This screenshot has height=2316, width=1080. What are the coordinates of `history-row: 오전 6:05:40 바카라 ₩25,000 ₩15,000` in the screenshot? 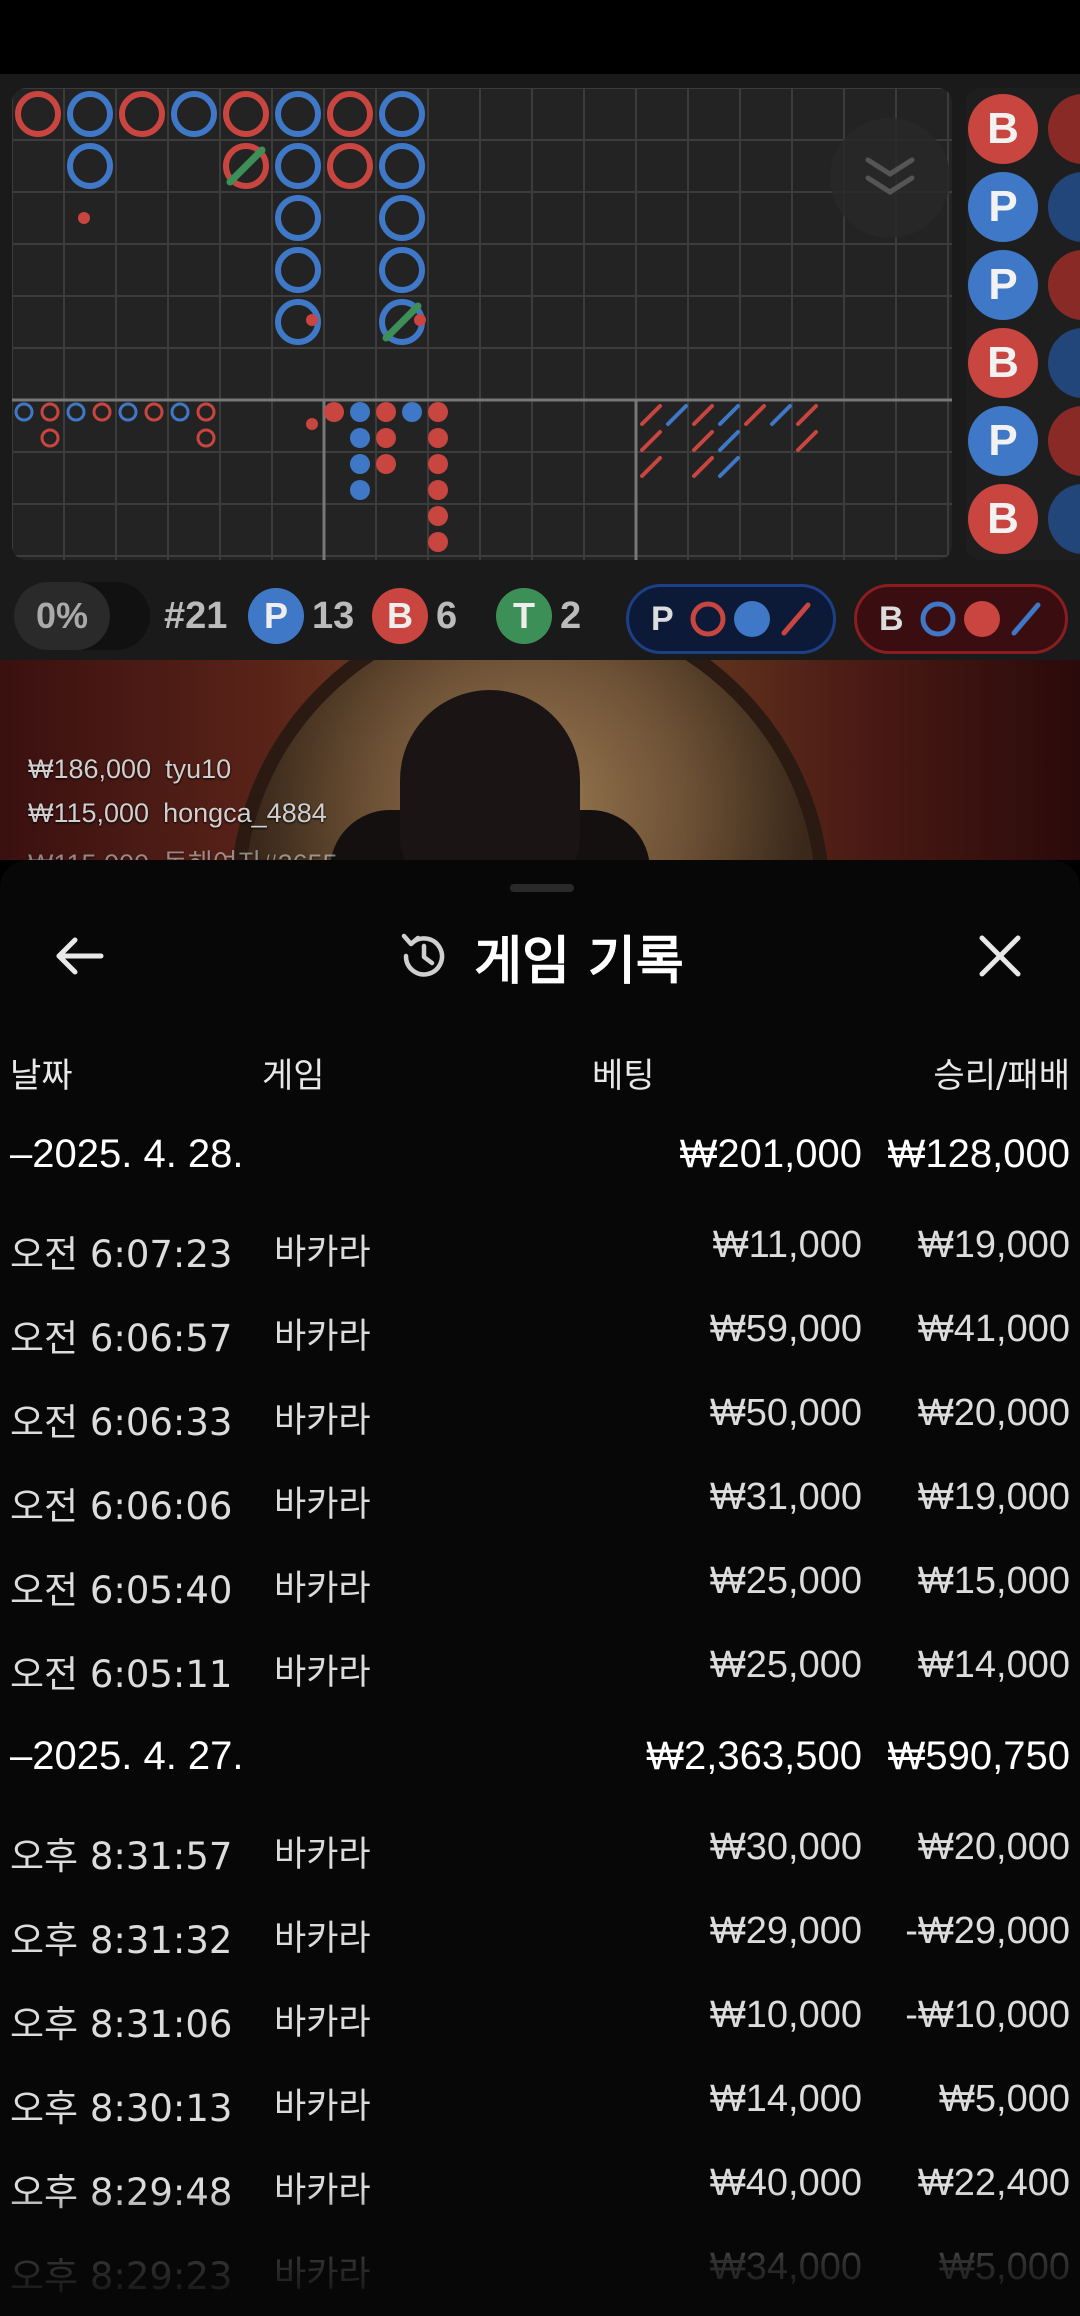 It's located at (540, 1582).